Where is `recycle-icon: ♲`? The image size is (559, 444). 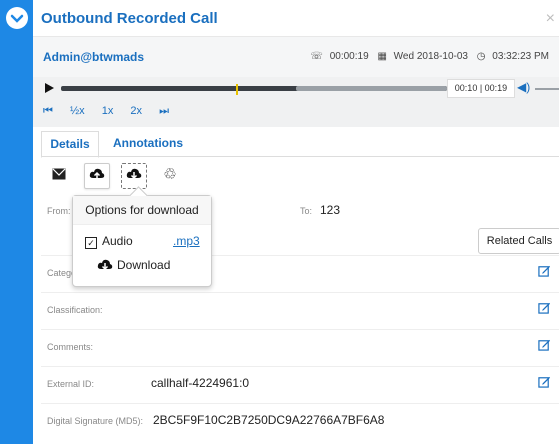
recycle-icon: ♲ is located at coordinates (170, 175).